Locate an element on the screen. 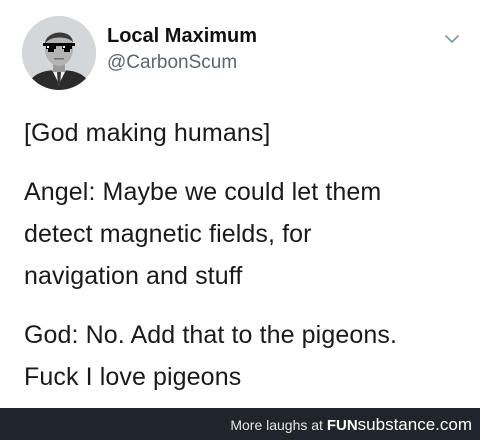 The width and height of the screenshot is (480, 440). user-handle: @CarbonScum is located at coordinates (172, 63).